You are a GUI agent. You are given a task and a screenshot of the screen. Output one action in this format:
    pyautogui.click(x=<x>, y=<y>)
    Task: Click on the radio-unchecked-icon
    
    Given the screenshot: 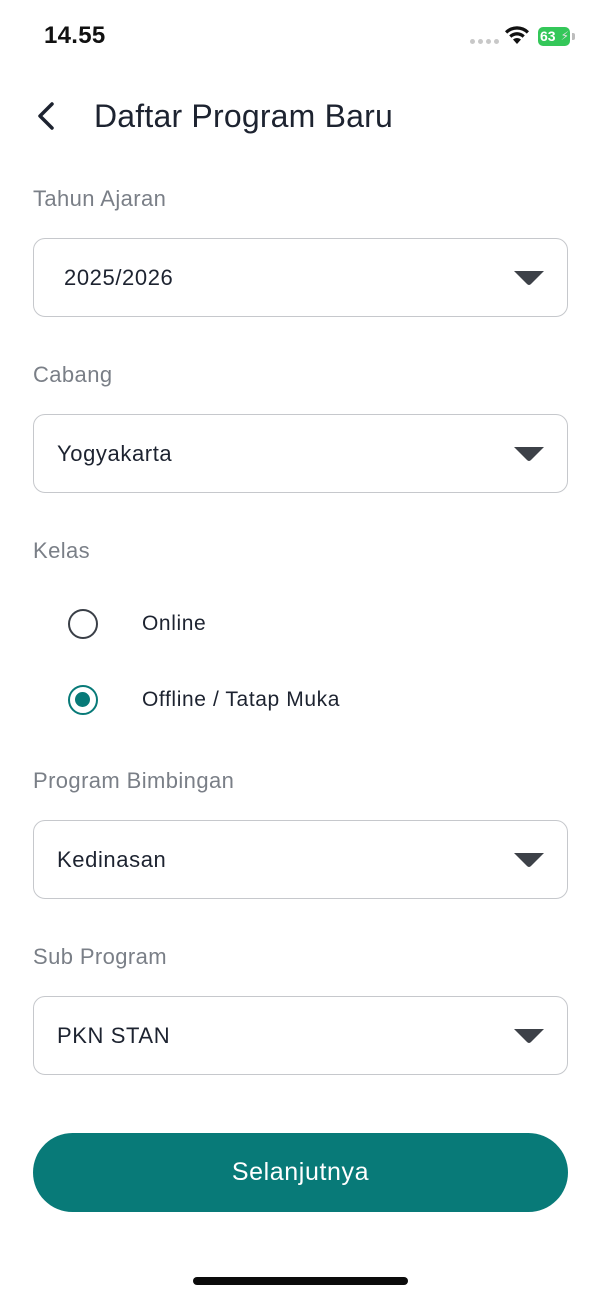 What is the action you would take?
    pyautogui.click(x=83, y=624)
    